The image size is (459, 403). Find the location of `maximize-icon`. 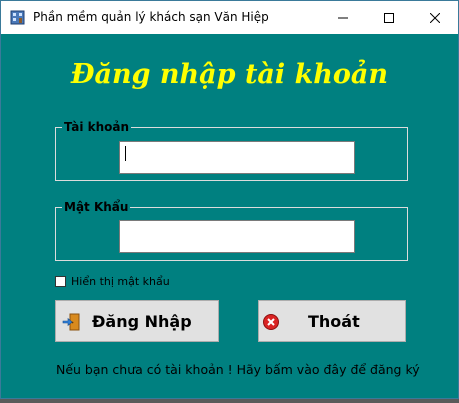

maximize-icon is located at coordinates (389, 17).